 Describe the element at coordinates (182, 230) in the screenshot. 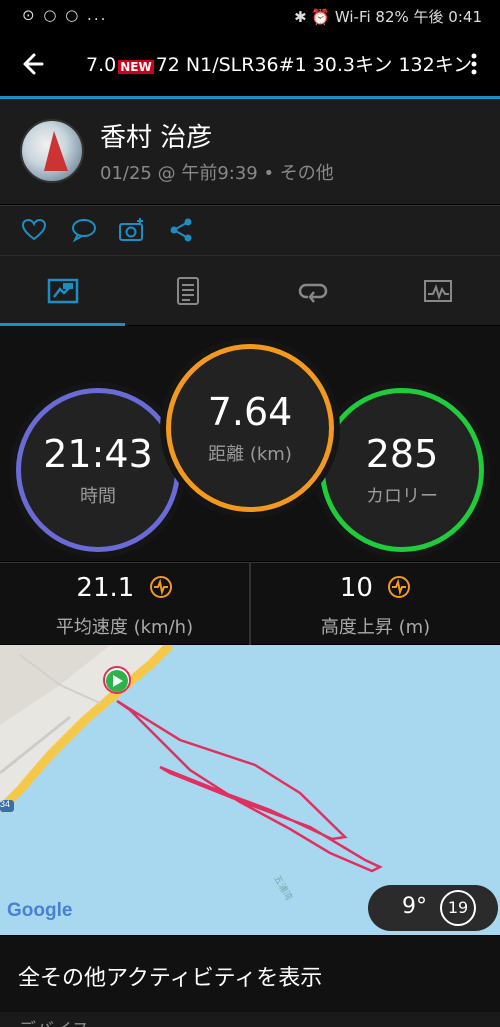

I see `share-icon` at that location.